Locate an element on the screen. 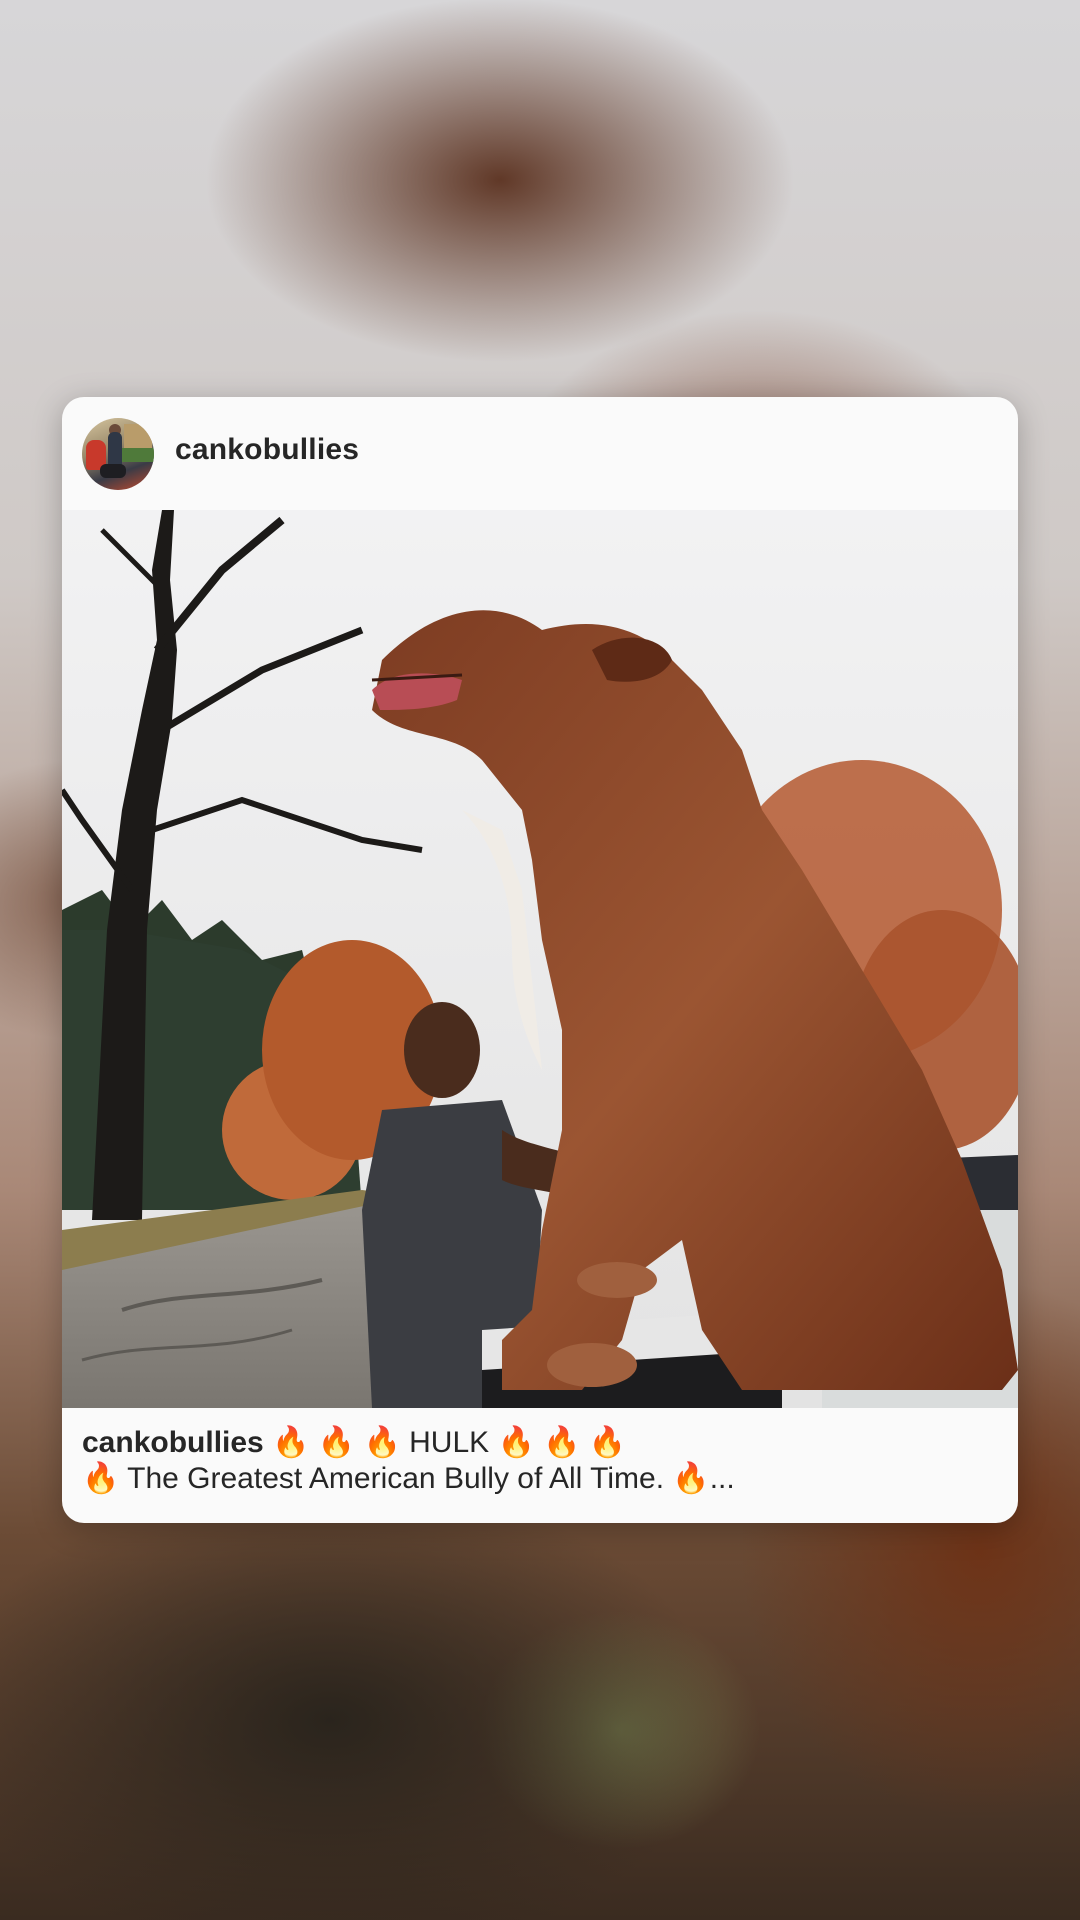 Image resolution: width=1080 pixels, height=1920 pixels. profile-avatar is located at coordinates (118, 454).